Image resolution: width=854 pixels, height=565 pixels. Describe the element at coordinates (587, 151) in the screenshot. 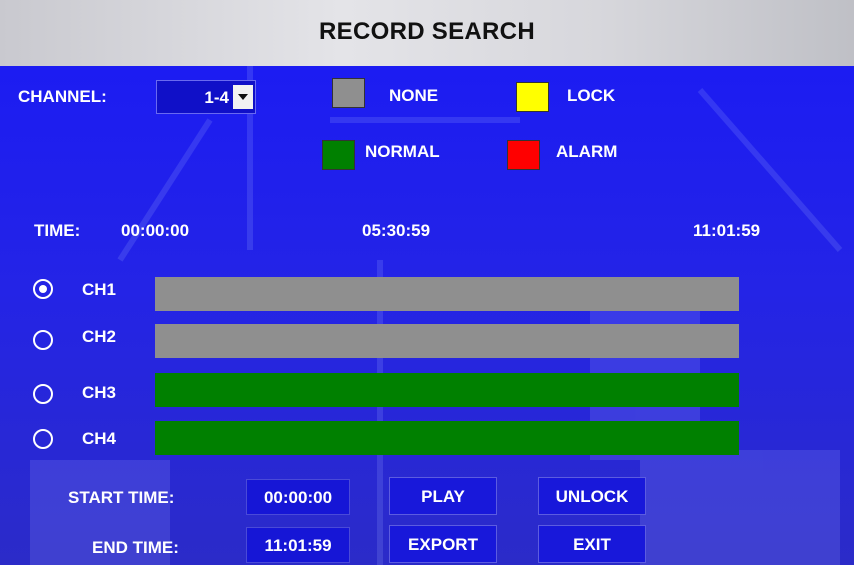

I see `legend-label-alarm: ALARM` at that location.